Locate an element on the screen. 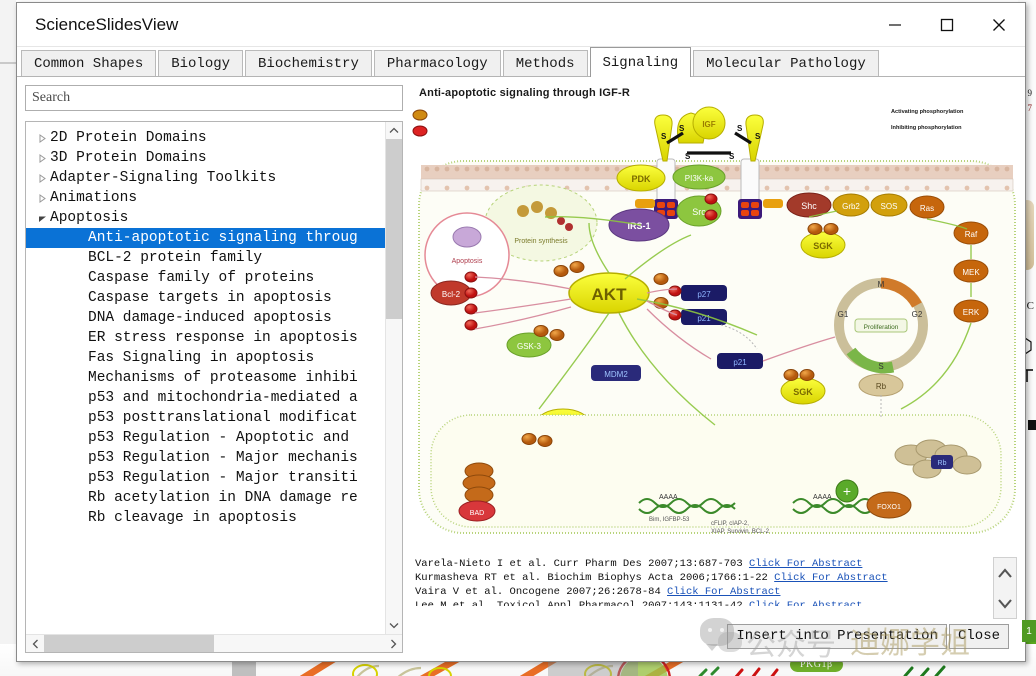 The width and height of the screenshot is (1036, 676). citation-scroll-up-button is located at coordinates (1005, 573).